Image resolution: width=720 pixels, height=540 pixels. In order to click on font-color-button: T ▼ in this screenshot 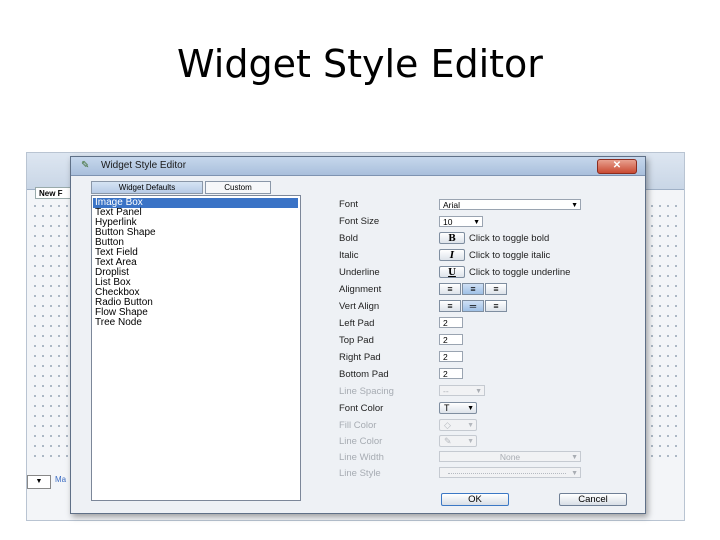, I will do `click(458, 408)`.